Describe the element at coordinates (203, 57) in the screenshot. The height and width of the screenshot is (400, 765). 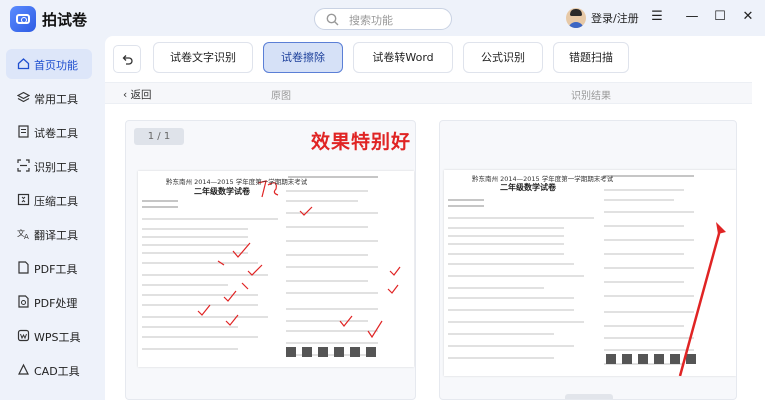
I see `tab-exam-text-recognition: 试卷文字识别` at that location.